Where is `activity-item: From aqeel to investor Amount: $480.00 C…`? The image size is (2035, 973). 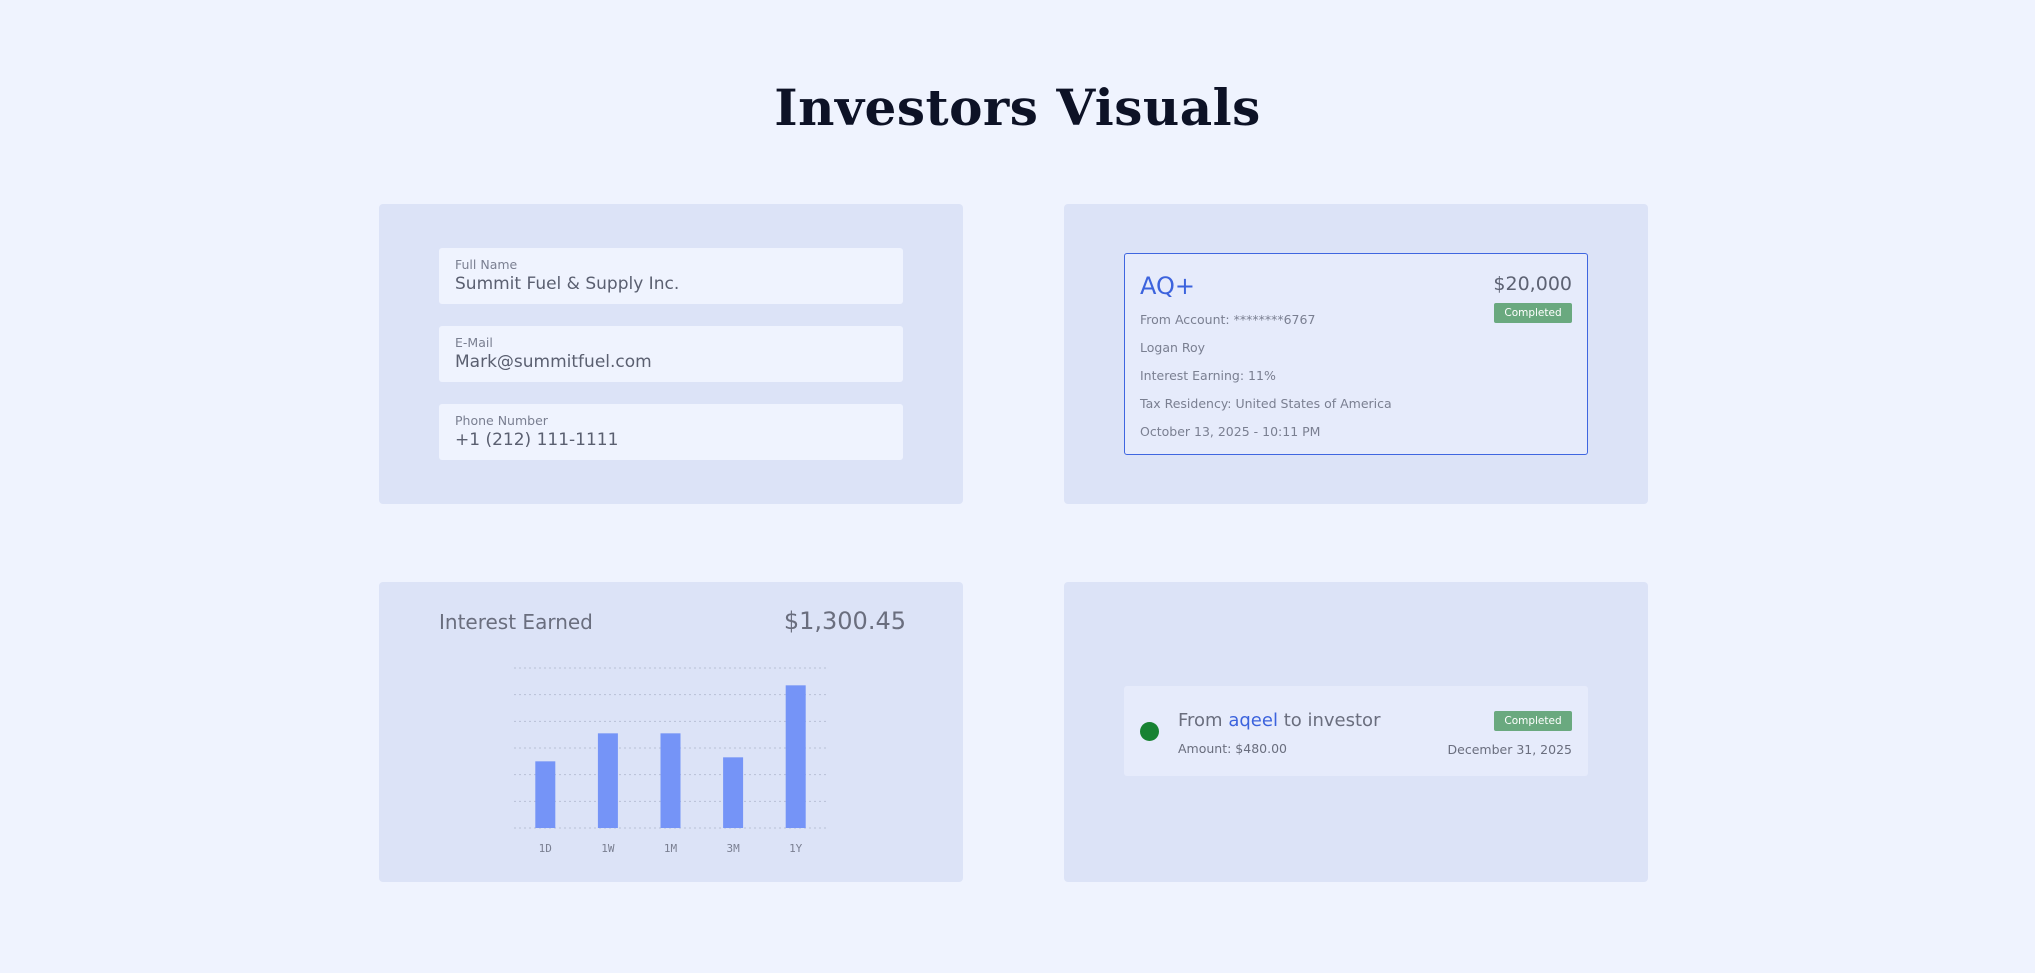
activity-item: From aqeel to investor Amount: $480.00 C… is located at coordinates (1356, 731).